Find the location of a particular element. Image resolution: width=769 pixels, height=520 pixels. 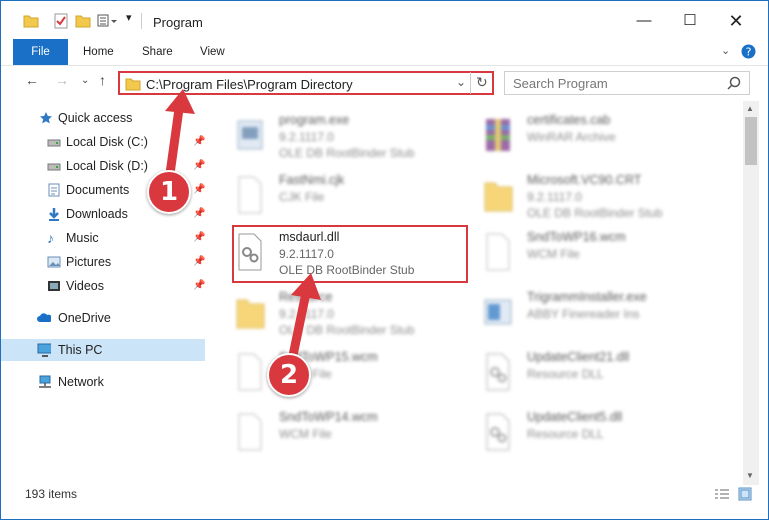

annotation-arrows is located at coordinates (242, 229).